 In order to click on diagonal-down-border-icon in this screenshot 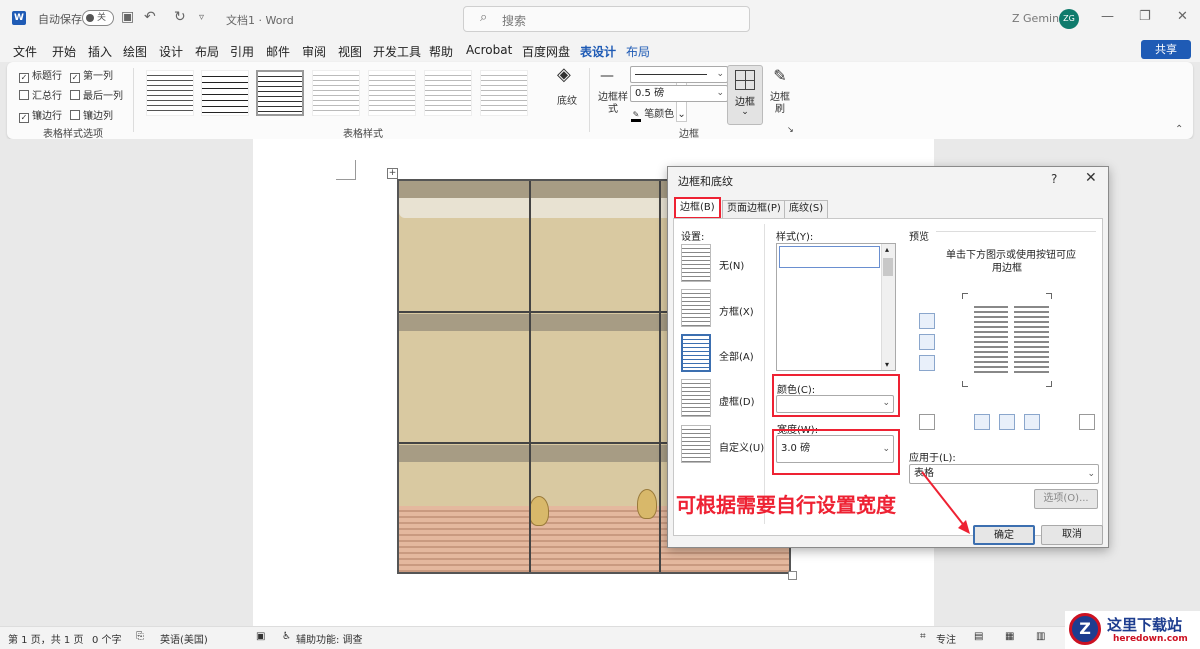, I will do `click(927, 422)`.